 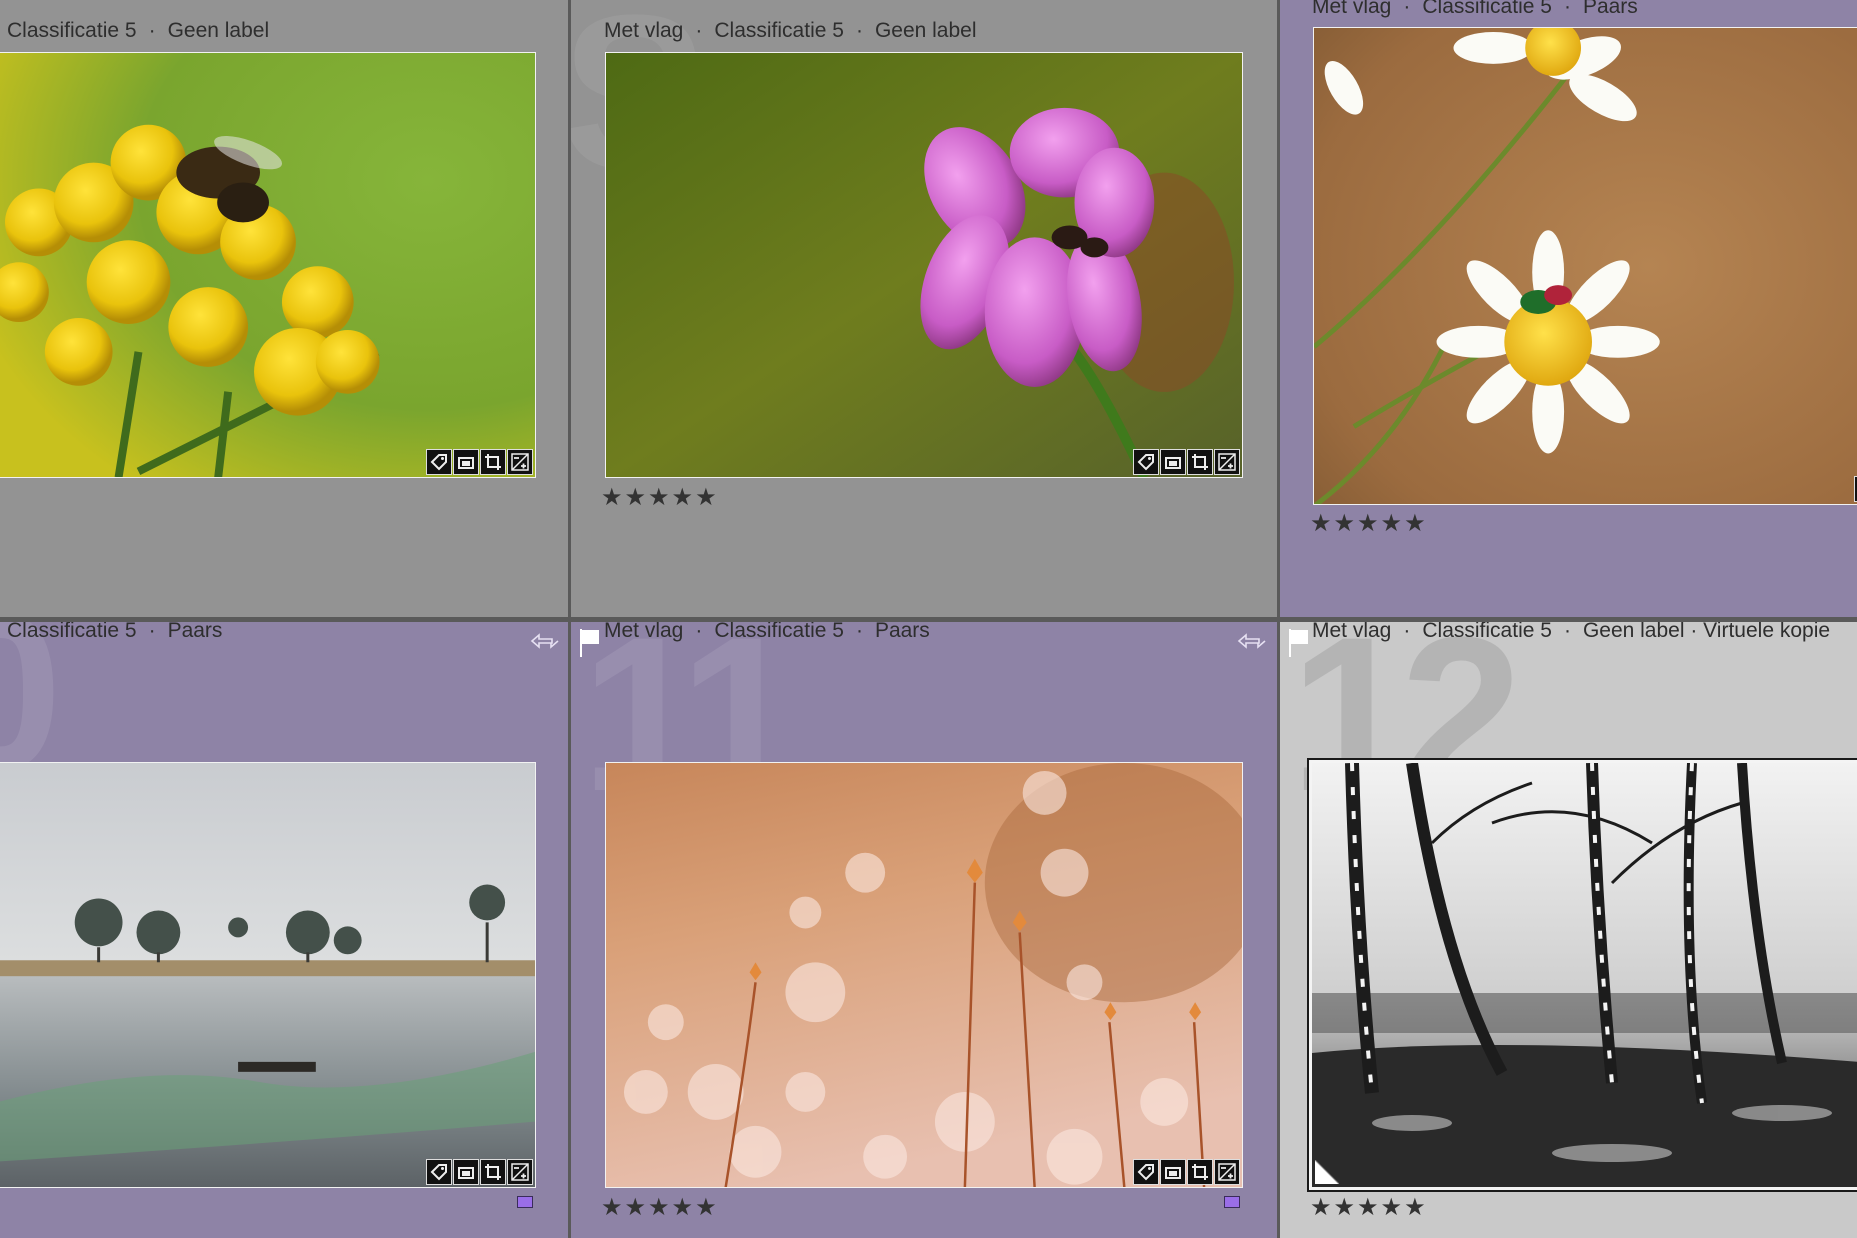 What do you see at coordinates (115, 632) in the screenshot?
I see `cell-metadata: Classificatie 5 · Paars` at bounding box center [115, 632].